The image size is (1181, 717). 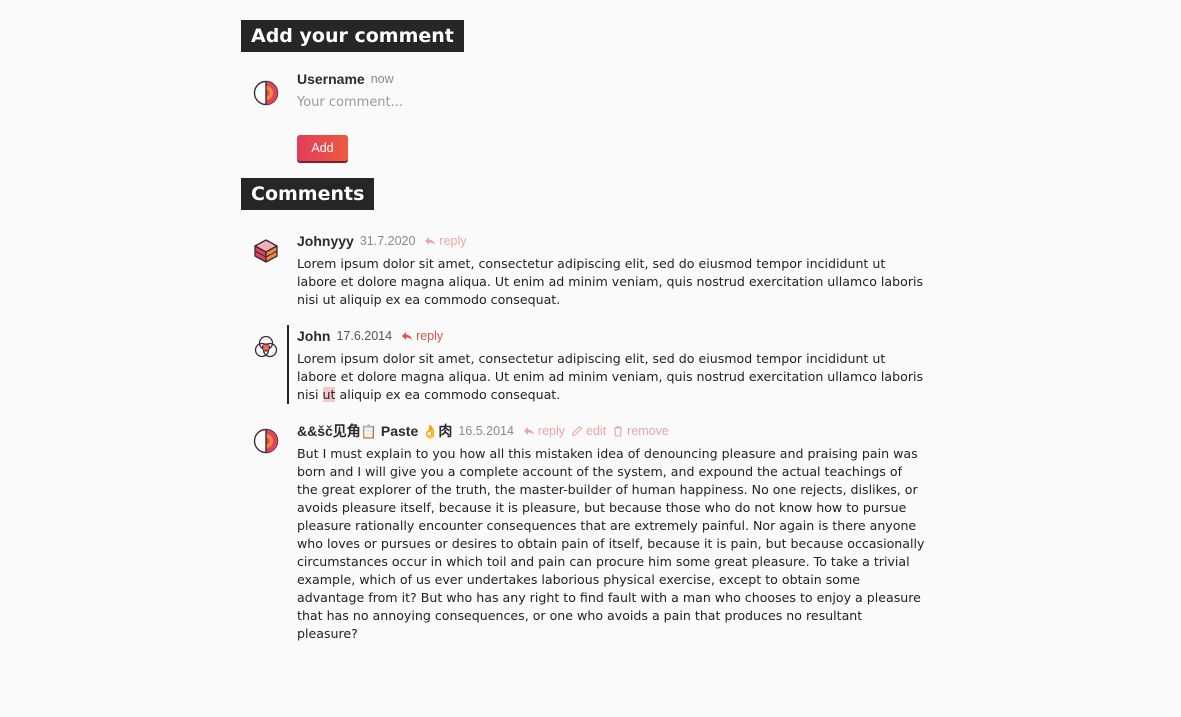 What do you see at coordinates (314, 336) in the screenshot?
I see `comment-author: John` at bounding box center [314, 336].